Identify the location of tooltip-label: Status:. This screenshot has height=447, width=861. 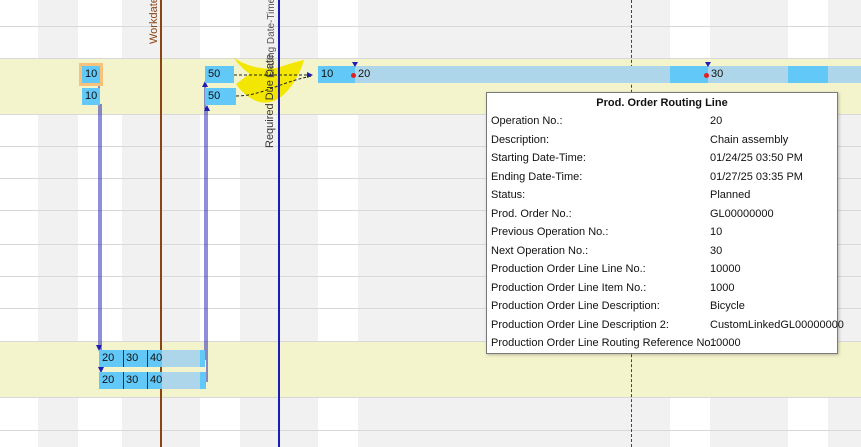
(508, 195).